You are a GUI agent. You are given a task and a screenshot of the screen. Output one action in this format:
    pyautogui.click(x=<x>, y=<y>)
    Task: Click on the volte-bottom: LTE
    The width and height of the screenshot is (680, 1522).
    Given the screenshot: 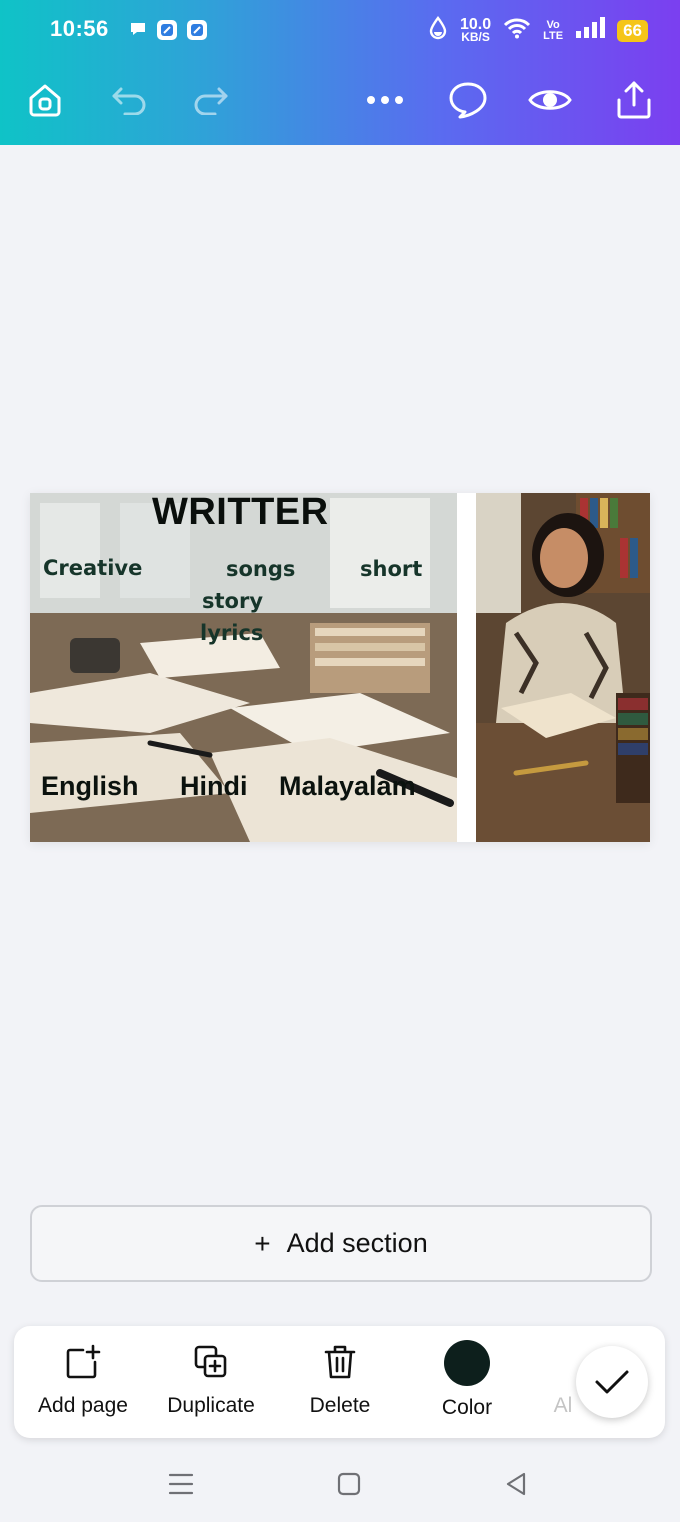 What is the action you would take?
    pyautogui.click(x=553, y=35)
    